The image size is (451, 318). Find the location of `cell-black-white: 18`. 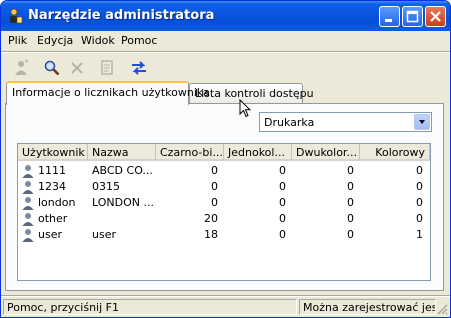

cell-black-white: 18 is located at coordinates (211, 234).